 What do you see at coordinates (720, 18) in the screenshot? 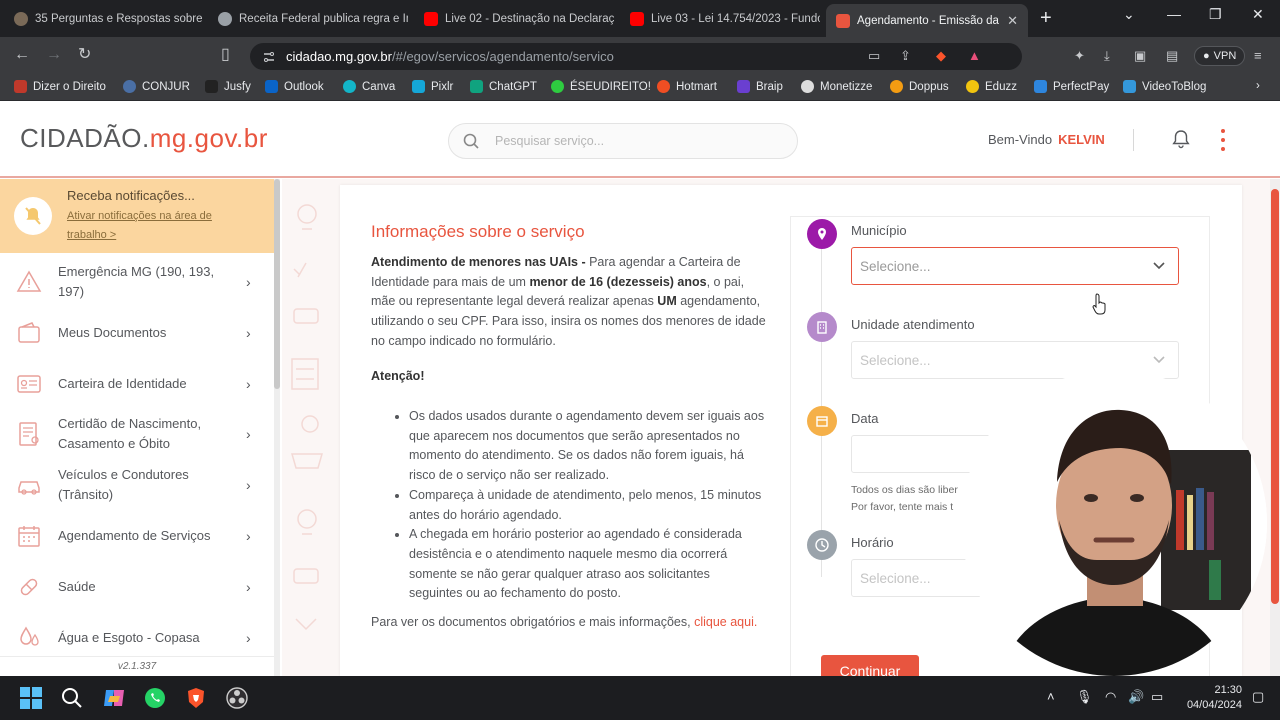
I see `browser-tab: Live 03 - Lei 14.754/2023 - Fundo` at bounding box center [720, 18].